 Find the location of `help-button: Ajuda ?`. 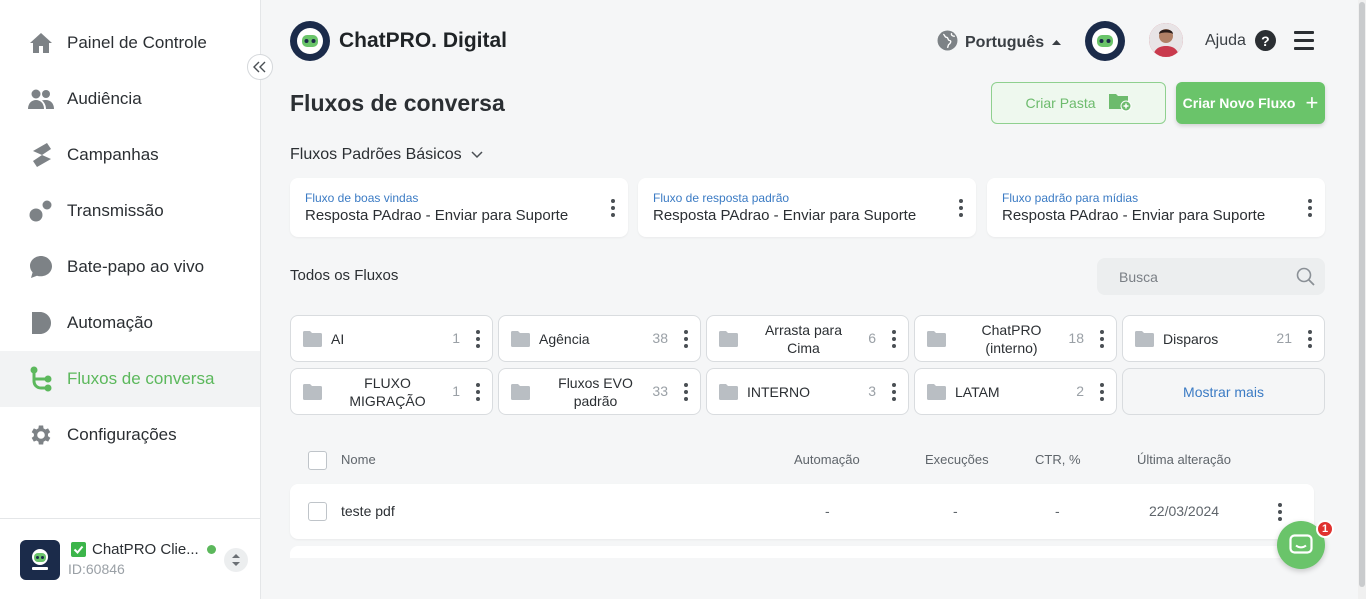

help-button: Ajuda ? is located at coordinates (1240, 40).